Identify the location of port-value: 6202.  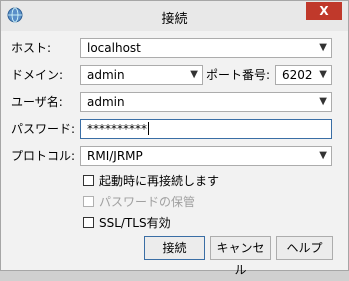
(297, 75).